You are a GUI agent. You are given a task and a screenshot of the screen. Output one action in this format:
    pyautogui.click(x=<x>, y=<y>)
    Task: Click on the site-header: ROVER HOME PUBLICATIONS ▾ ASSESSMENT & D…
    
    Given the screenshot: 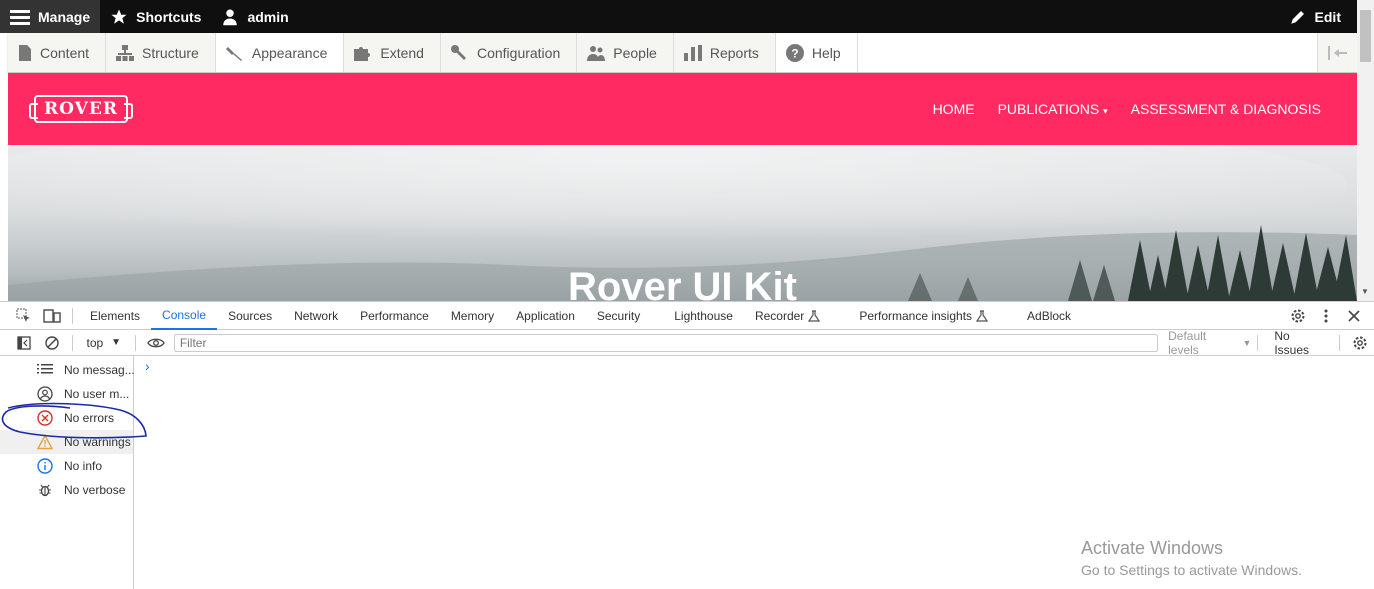 What is the action you would take?
    pyautogui.click(x=682, y=109)
    